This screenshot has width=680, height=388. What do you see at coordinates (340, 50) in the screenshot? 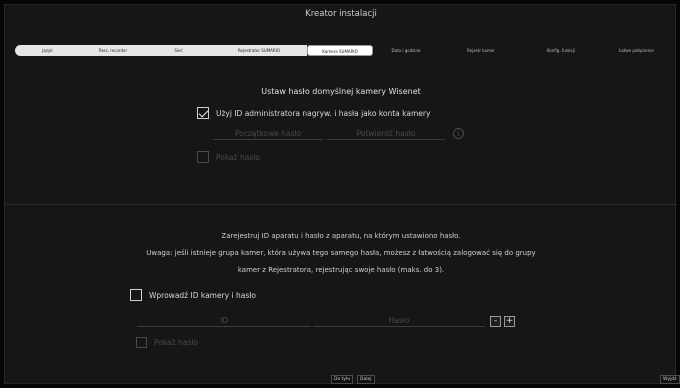
I see `step-camera-sumario: Kamera SUMARIO` at bounding box center [340, 50].